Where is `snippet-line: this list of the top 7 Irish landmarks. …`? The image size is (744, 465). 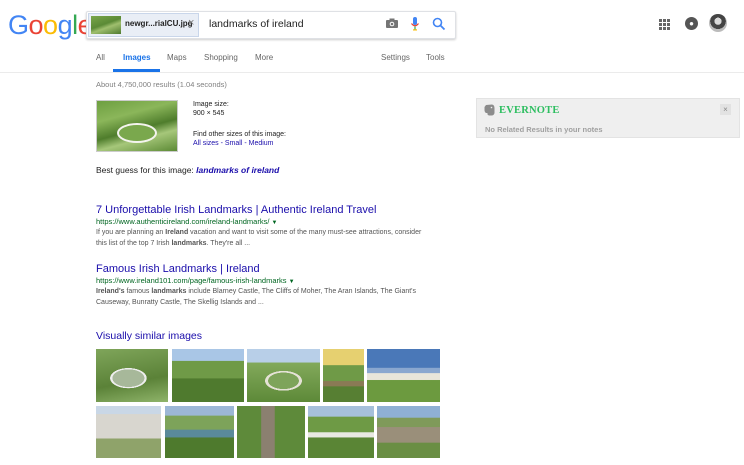
snippet-line: this list of the top 7 Irish landmarks. … is located at coordinates (173, 243).